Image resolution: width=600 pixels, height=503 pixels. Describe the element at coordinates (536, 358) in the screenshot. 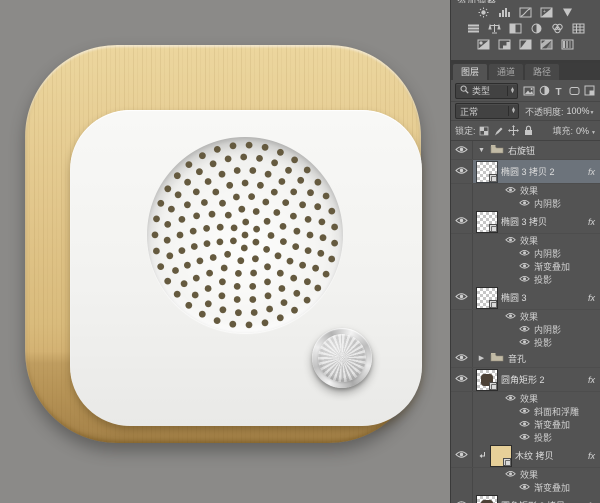

I see `row-content: ▶ 音孔` at that location.